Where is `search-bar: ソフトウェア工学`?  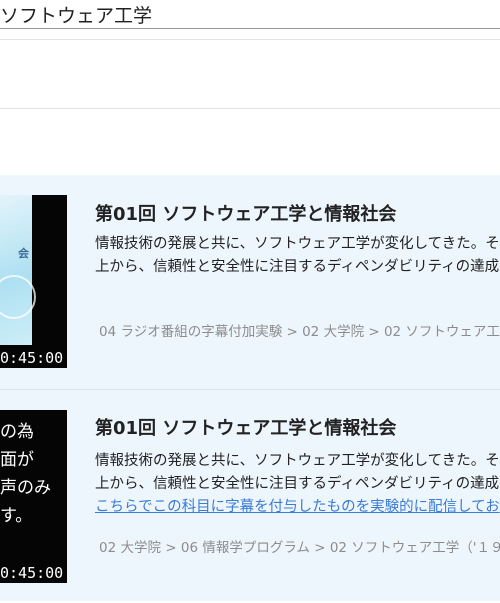 search-bar: ソフトウェア工学 is located at coordinates (250, 14).